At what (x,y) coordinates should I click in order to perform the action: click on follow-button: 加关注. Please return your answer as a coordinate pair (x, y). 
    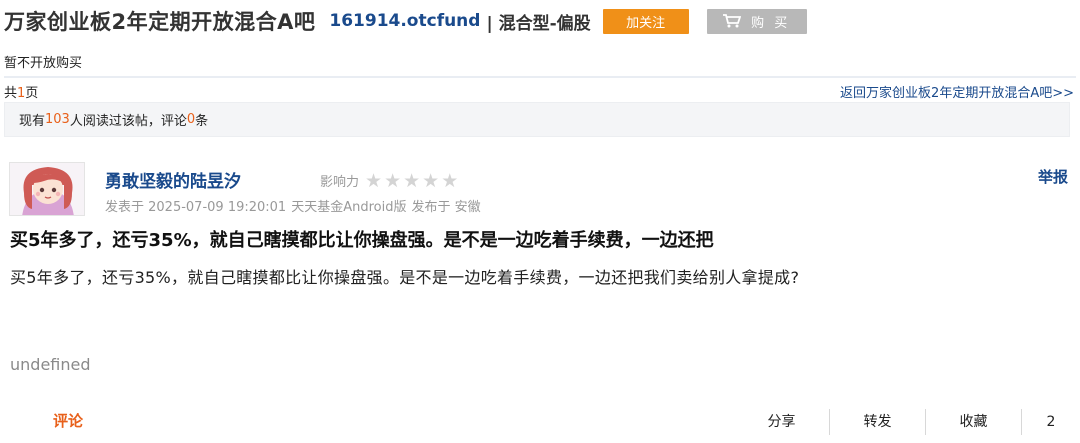
    Looking at the image, I should click on (645, 21).